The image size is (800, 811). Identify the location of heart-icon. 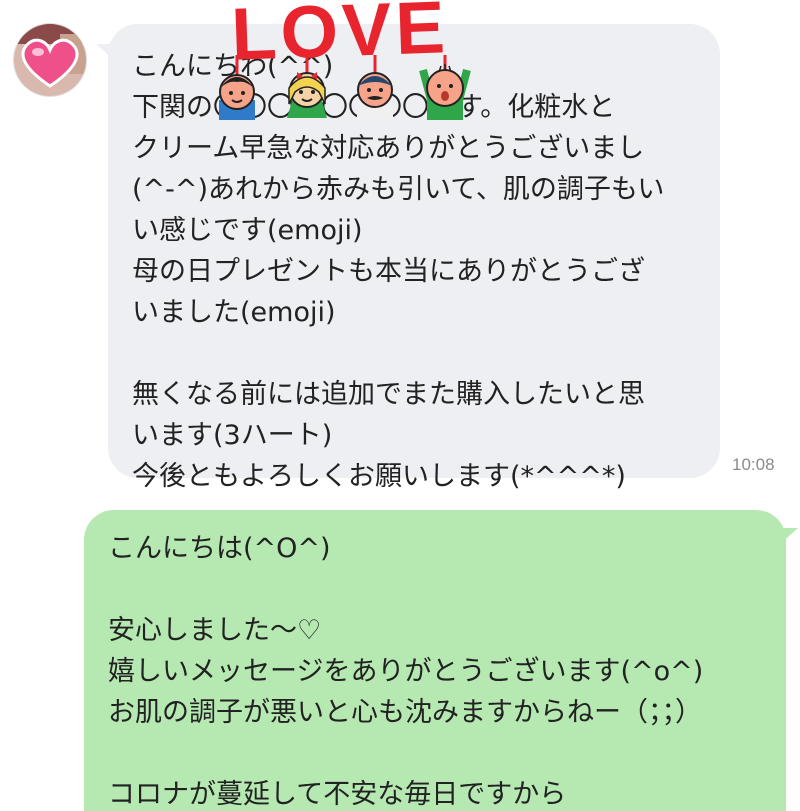
(50, 60).